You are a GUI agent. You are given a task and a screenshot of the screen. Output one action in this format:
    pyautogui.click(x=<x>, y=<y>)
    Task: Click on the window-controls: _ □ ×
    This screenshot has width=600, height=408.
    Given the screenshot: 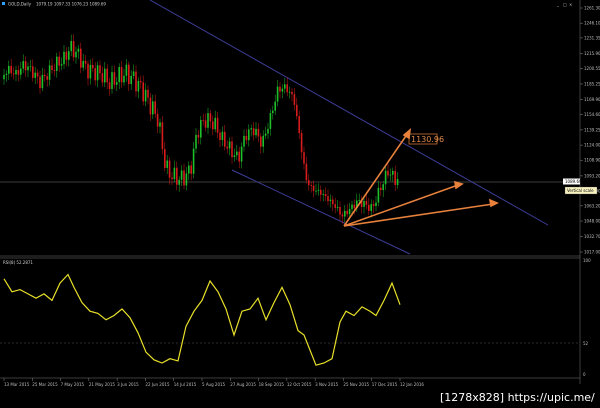 What is the action you would take?
    pyautogui.click(x=564, y=4)
    